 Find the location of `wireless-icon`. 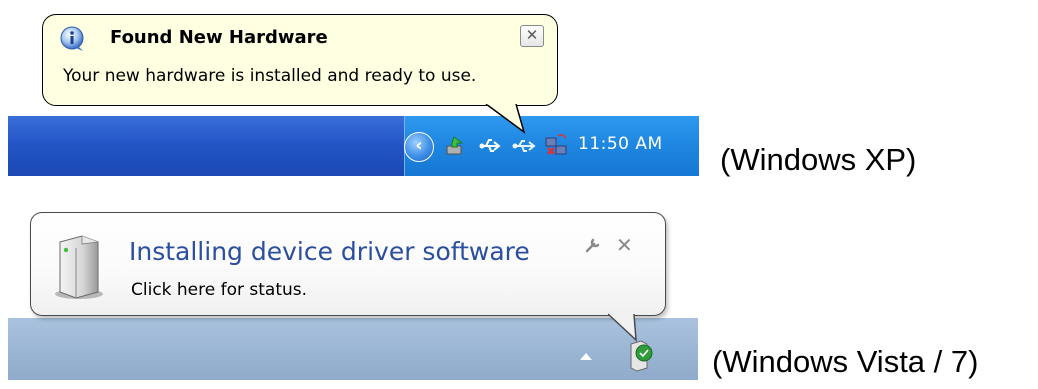

wireless-icon is located at coordinates (556, 146).